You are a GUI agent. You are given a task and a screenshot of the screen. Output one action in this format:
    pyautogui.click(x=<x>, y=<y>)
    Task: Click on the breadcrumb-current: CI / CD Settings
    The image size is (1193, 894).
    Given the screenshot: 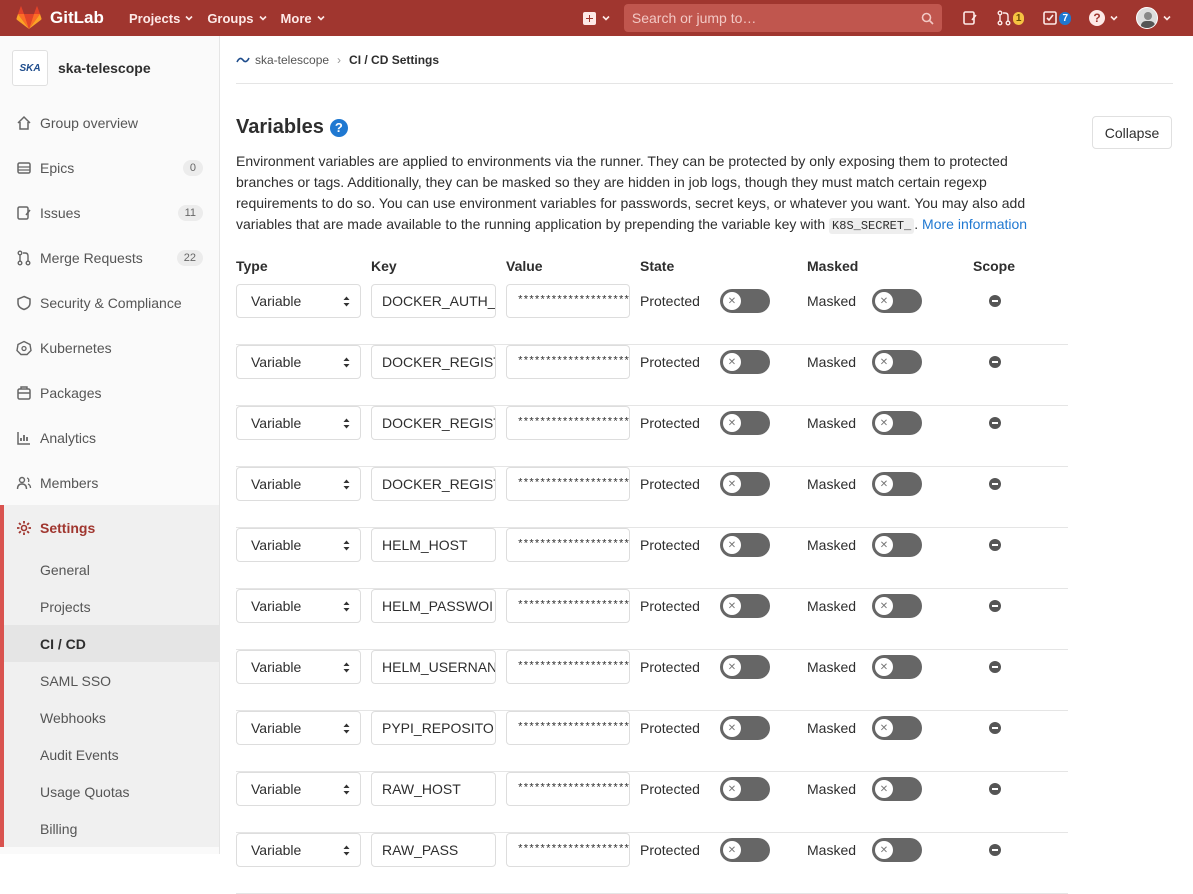 What is the action you would take?
    pyautogui.click(x=394, y=60)
    